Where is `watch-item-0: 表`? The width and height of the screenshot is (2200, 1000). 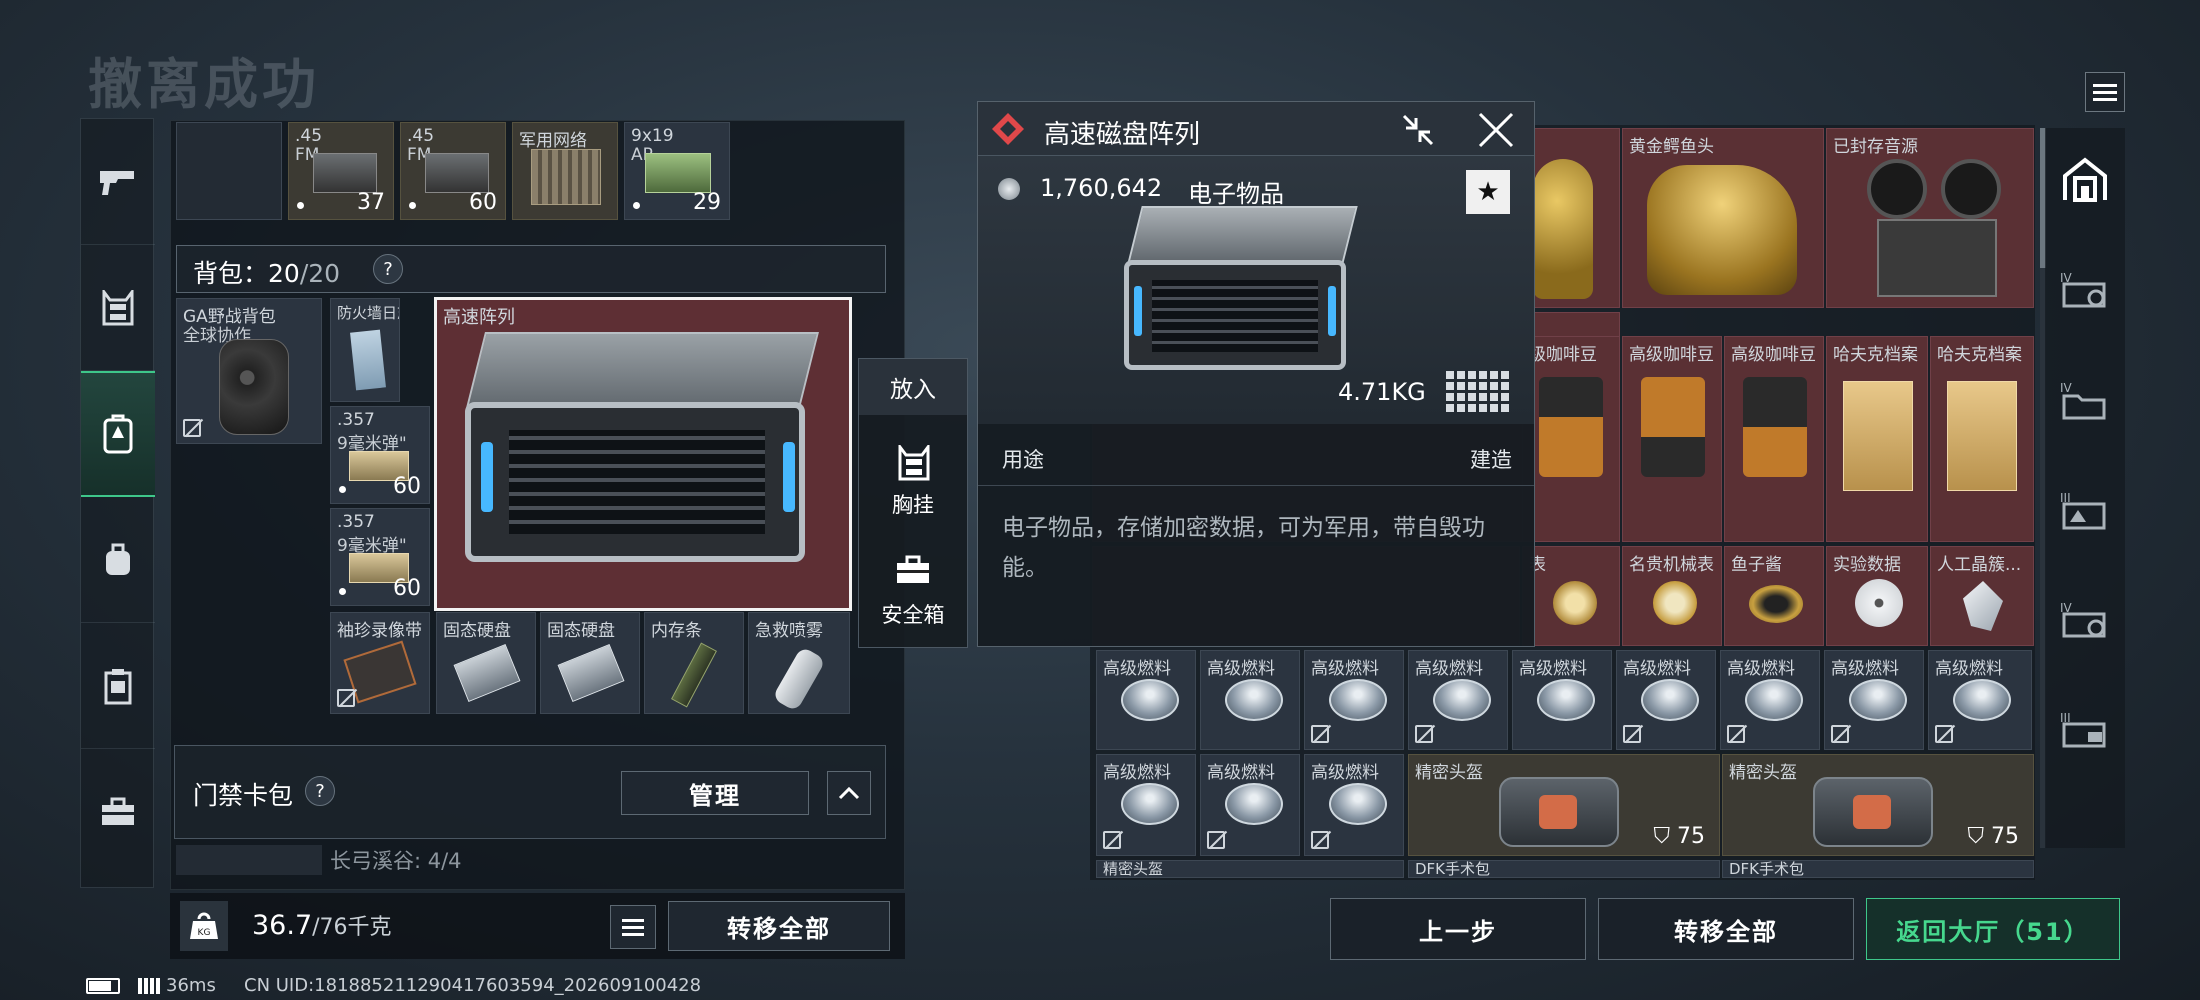
watch-item-0: 表 is located at coordinates (1571, 596).